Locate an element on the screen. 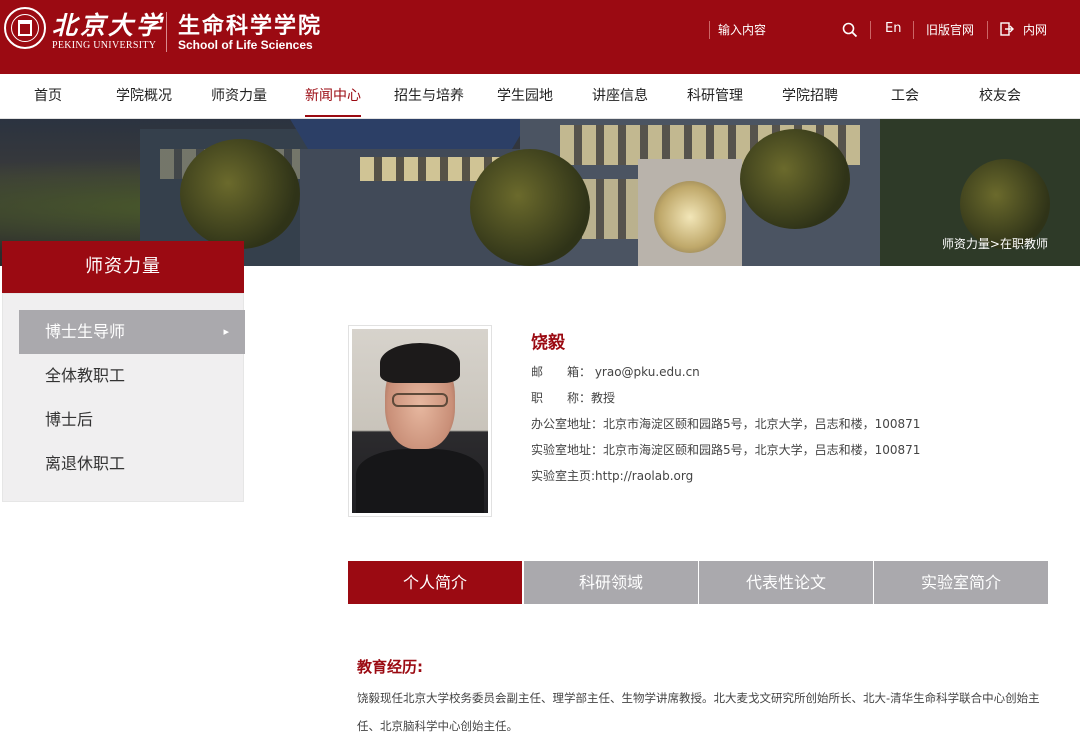 The image size is (1080, 740). university-name-en: PEKING UNIVERSITY is located at coordinates (104, 45).